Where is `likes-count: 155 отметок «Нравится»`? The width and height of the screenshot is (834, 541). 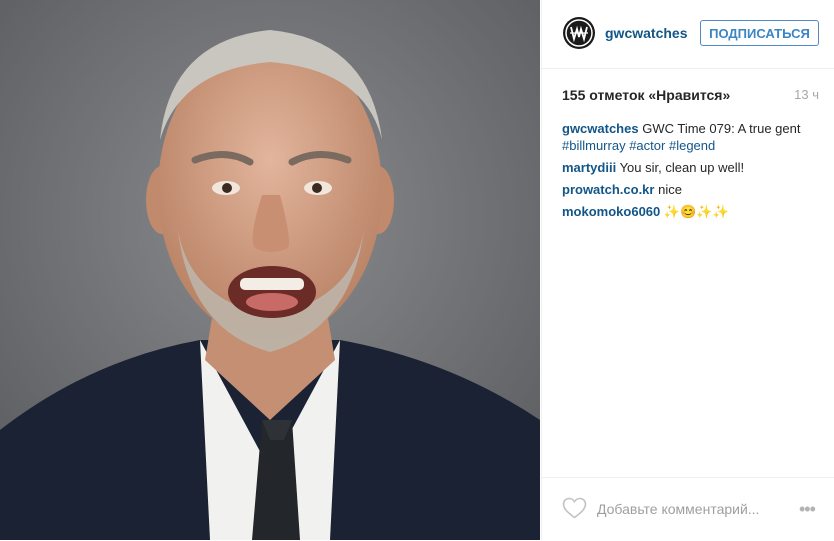 likes-count: 155 отметок «Нравится» is located at coordinates (646, 95).